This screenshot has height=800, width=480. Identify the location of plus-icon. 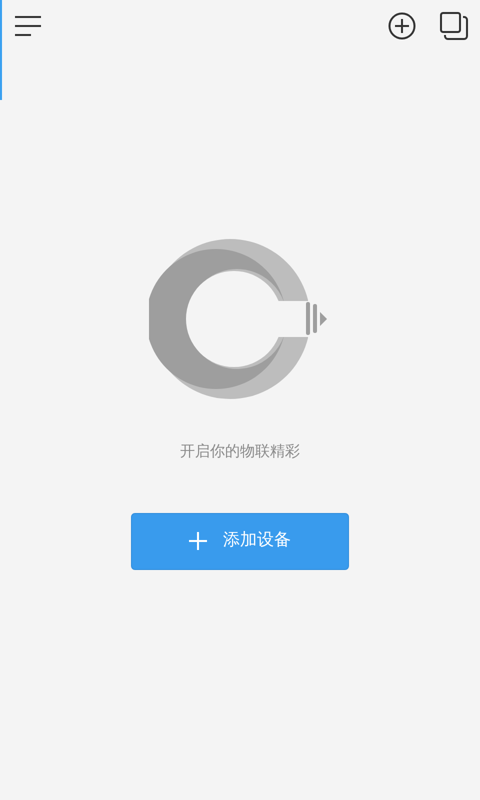
(198, 541).